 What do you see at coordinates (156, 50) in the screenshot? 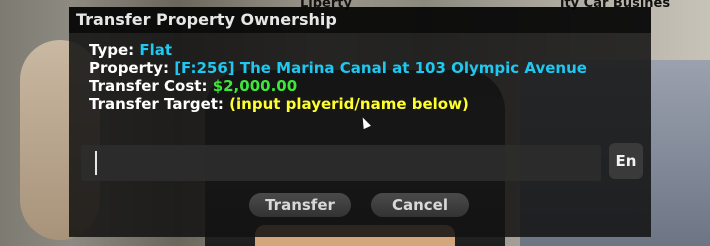
I see `type-value: Flat` at bounding box center [156, 50].